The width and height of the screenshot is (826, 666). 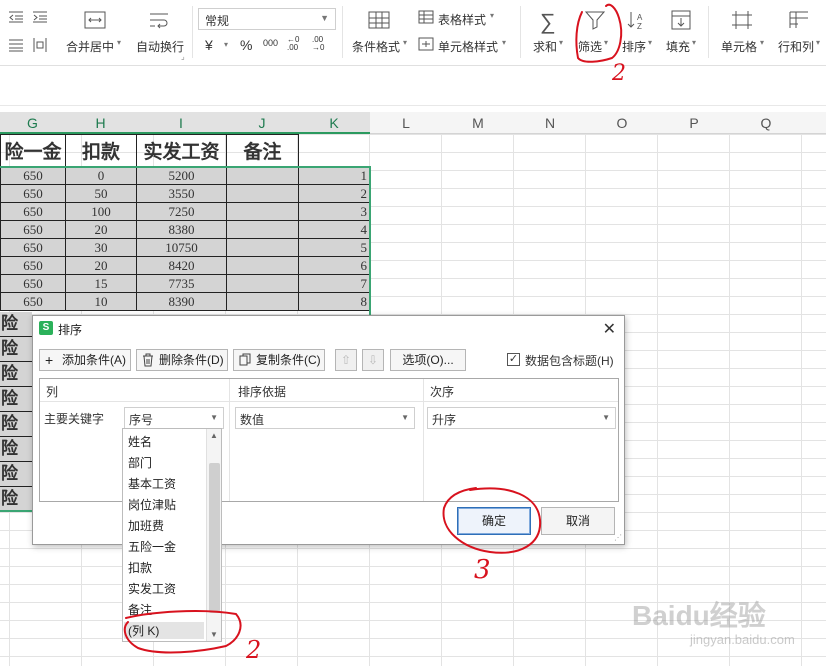 I want to click on filter-button: 筛选, so click(x=590, y=46).